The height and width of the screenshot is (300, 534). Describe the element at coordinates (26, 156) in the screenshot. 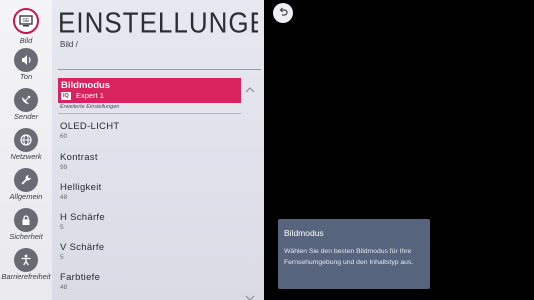

I see `sidebar-item-label: Netzwerk` at that location.